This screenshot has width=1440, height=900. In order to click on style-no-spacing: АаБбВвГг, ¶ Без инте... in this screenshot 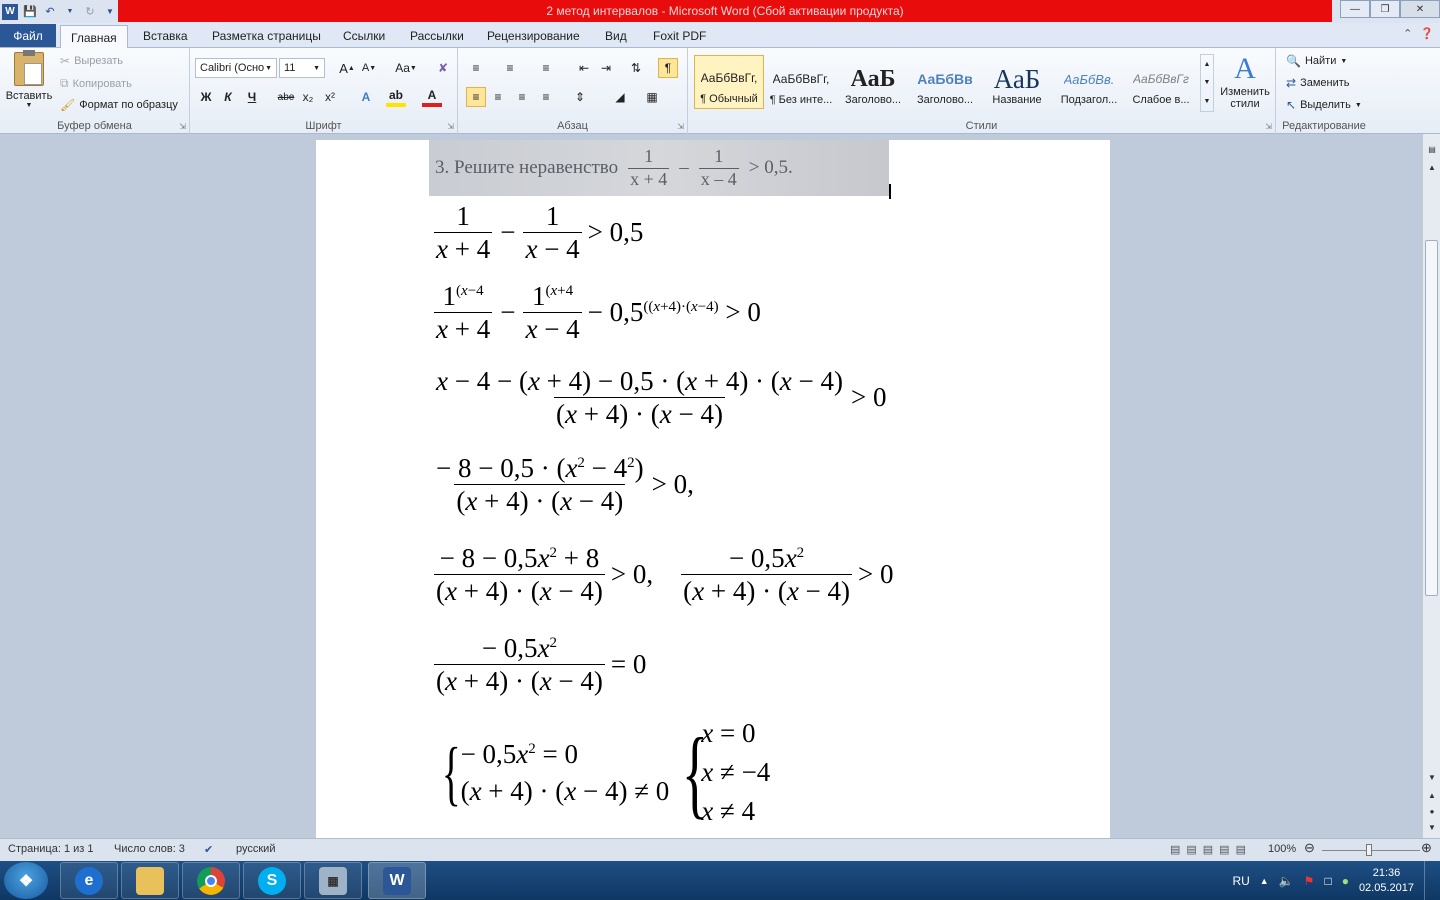, I will do `click(801, 82)`.